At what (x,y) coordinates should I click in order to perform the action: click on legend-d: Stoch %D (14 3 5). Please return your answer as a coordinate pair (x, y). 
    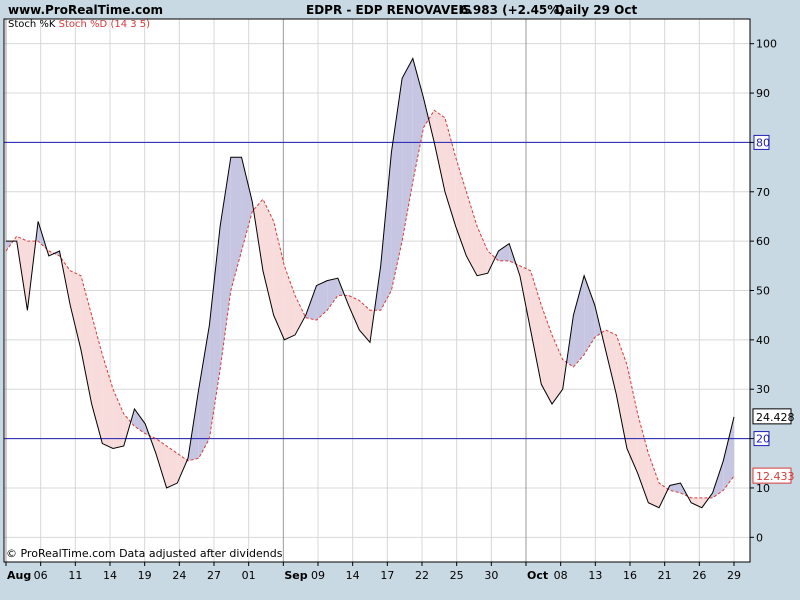
    Looking at the image, I should click on (104, 24).